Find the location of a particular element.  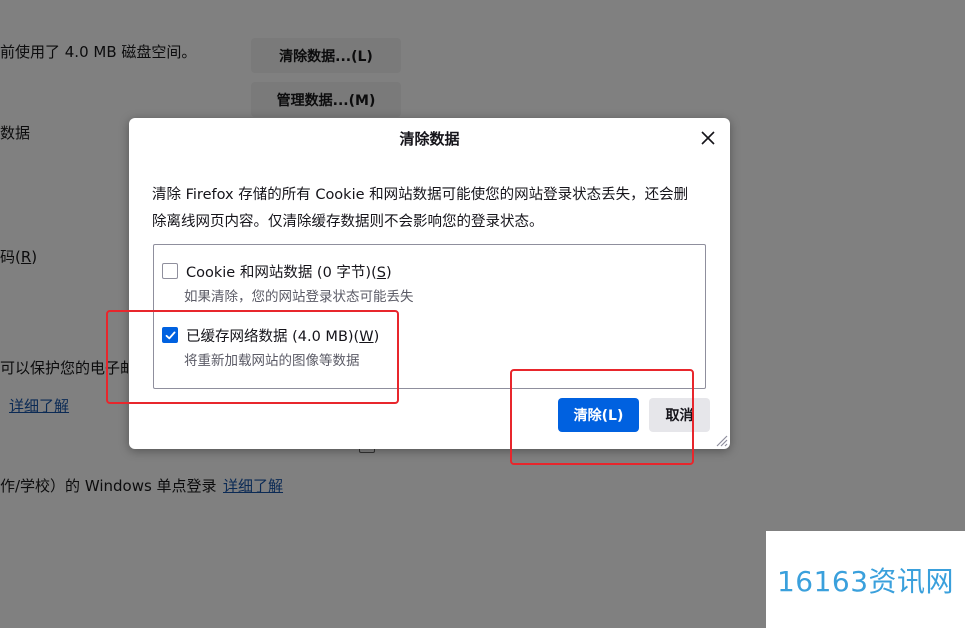

cookies-label: Cookie 和网站数据 (0 字节)(S) is located at coordinates (289, 272).